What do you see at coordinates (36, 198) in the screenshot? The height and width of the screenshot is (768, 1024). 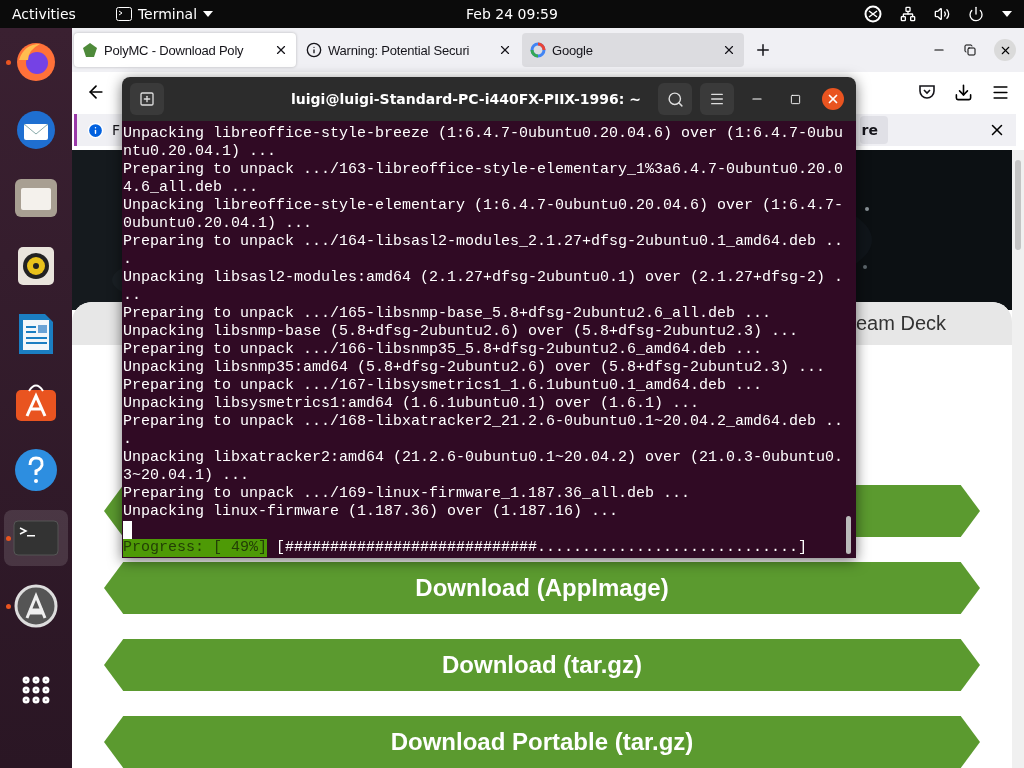 I see `folder-icon` at bounding box center [36, 198].